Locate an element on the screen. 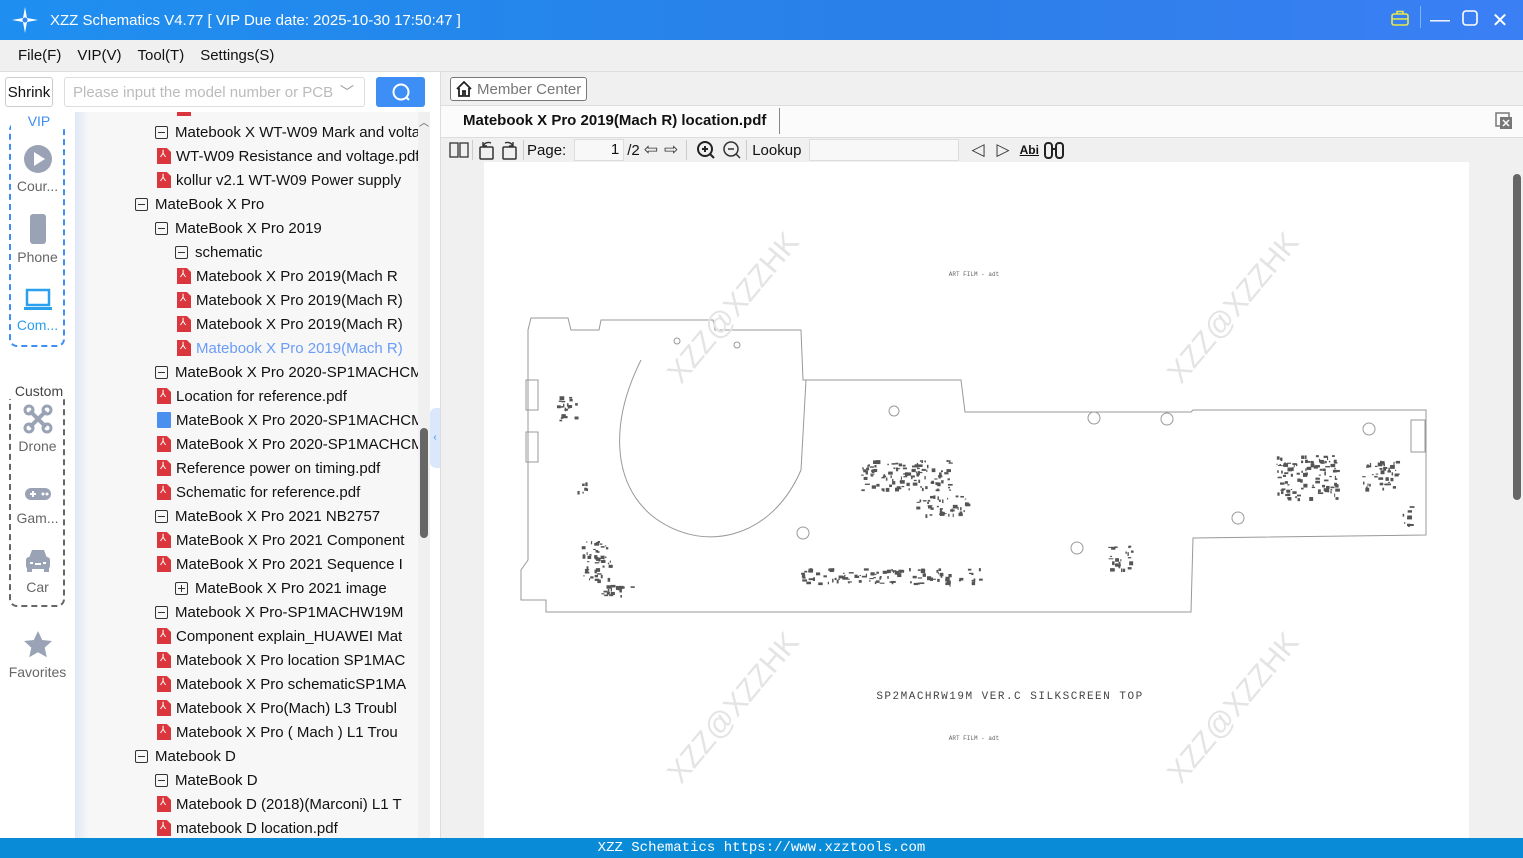 The height and width of the screenshot is (858, 1523). tree-item: MateBook X Pro 2021 Component is located at coordinates (280, 540).